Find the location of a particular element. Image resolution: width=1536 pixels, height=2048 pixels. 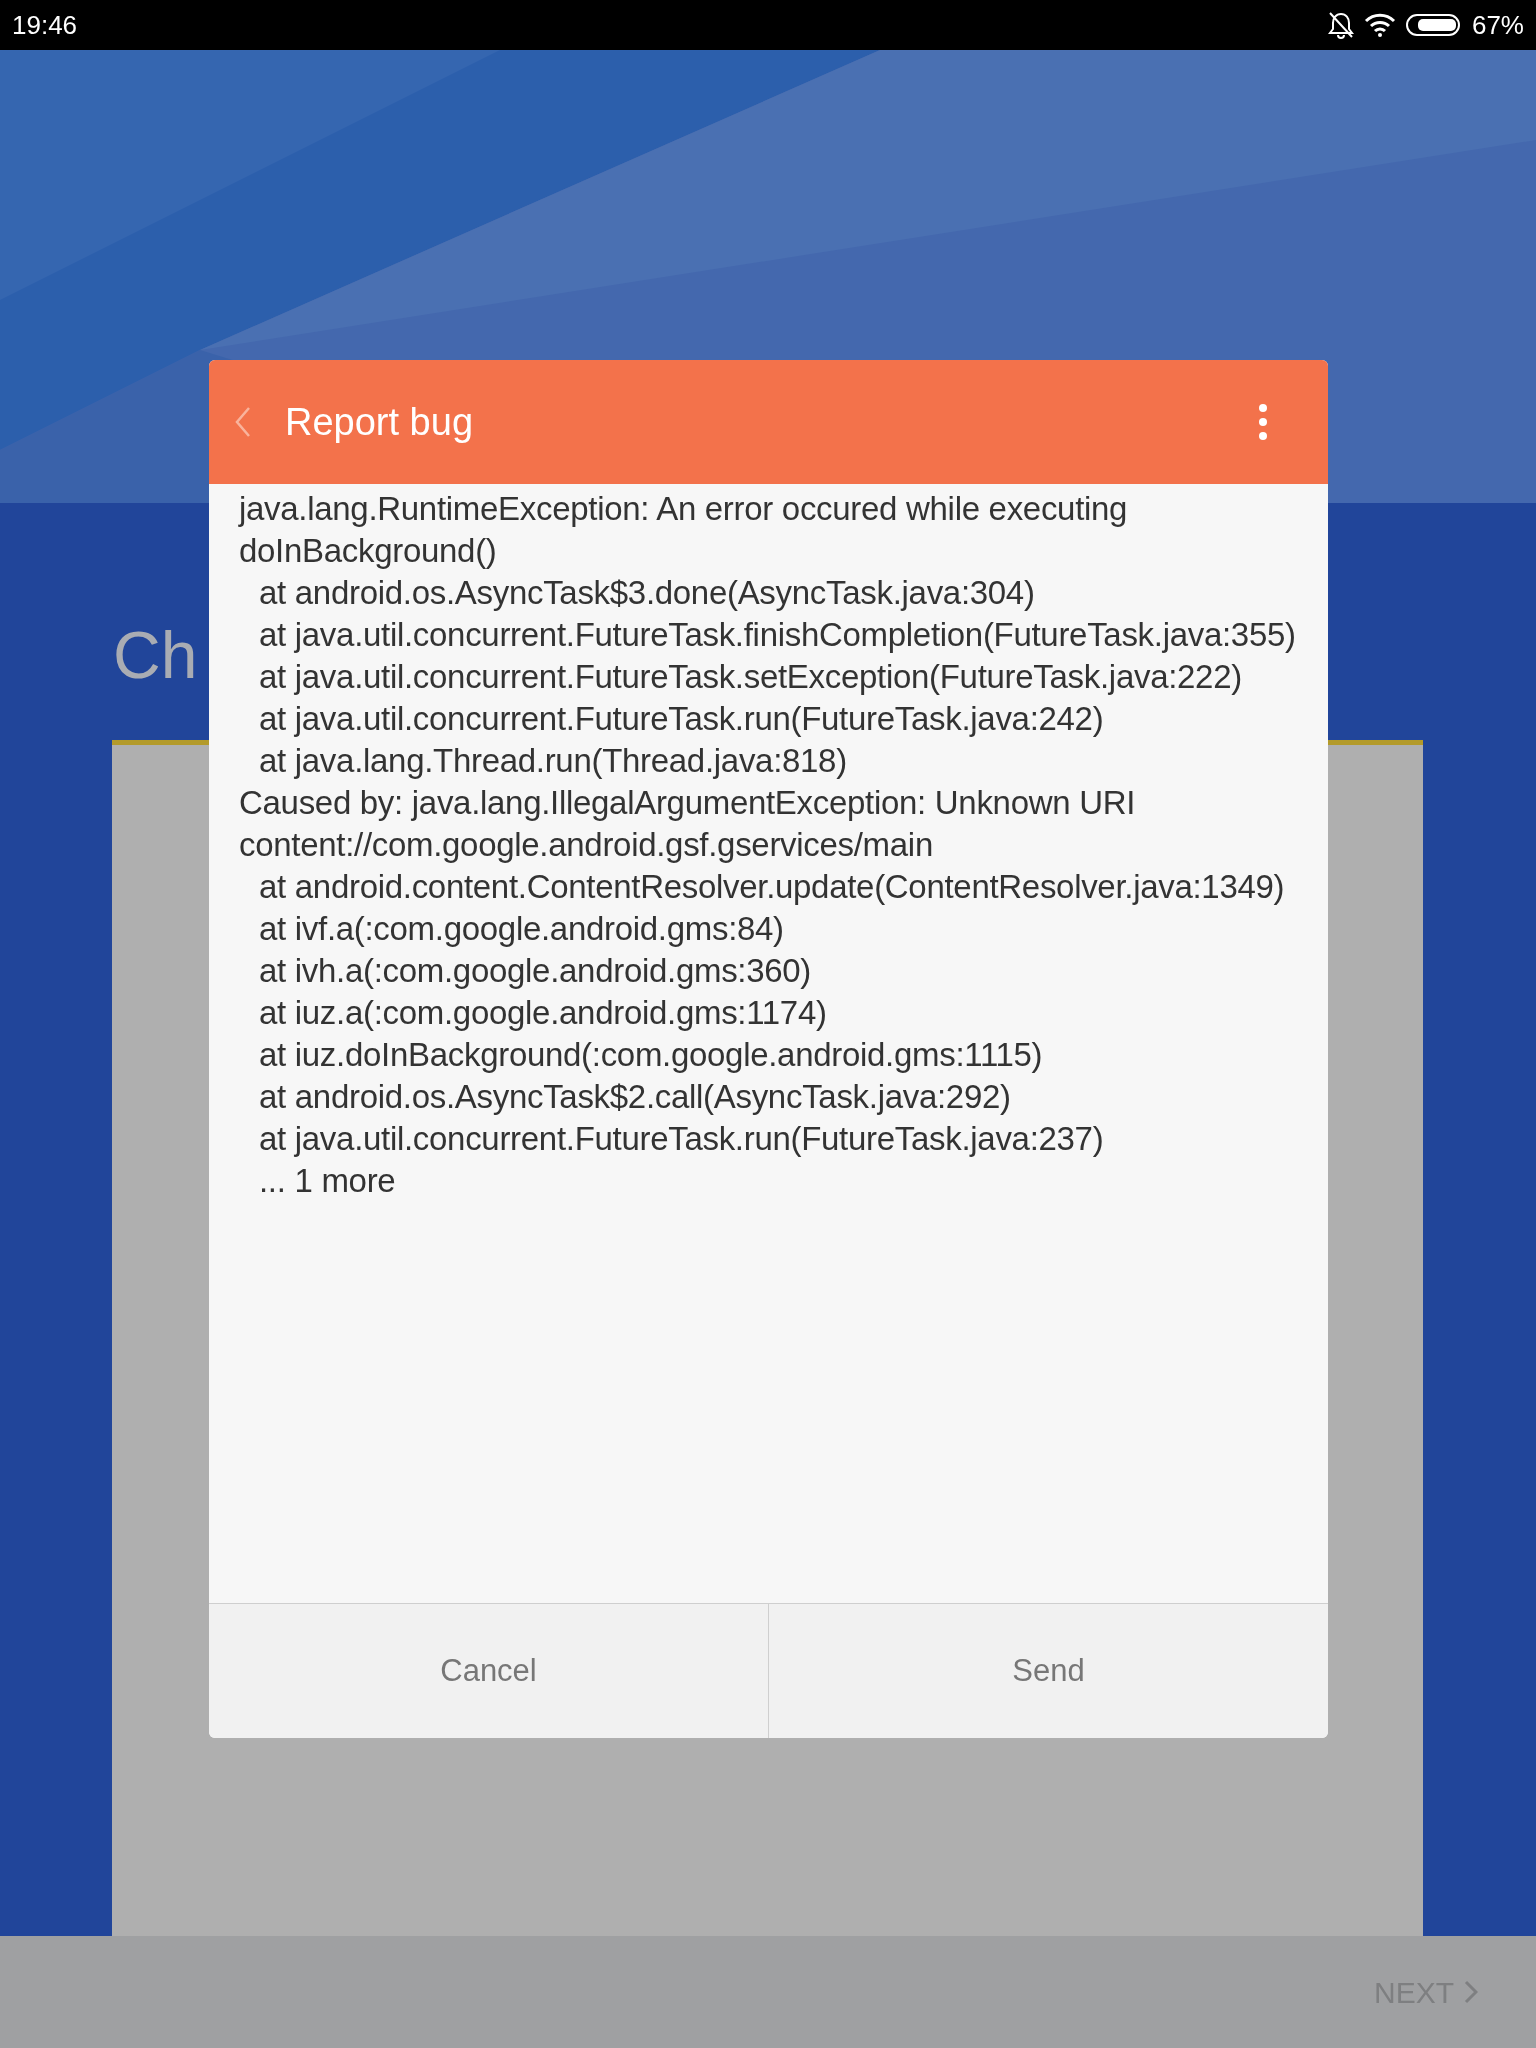

status-time: 19:46 is located at coordinates (45, 25).